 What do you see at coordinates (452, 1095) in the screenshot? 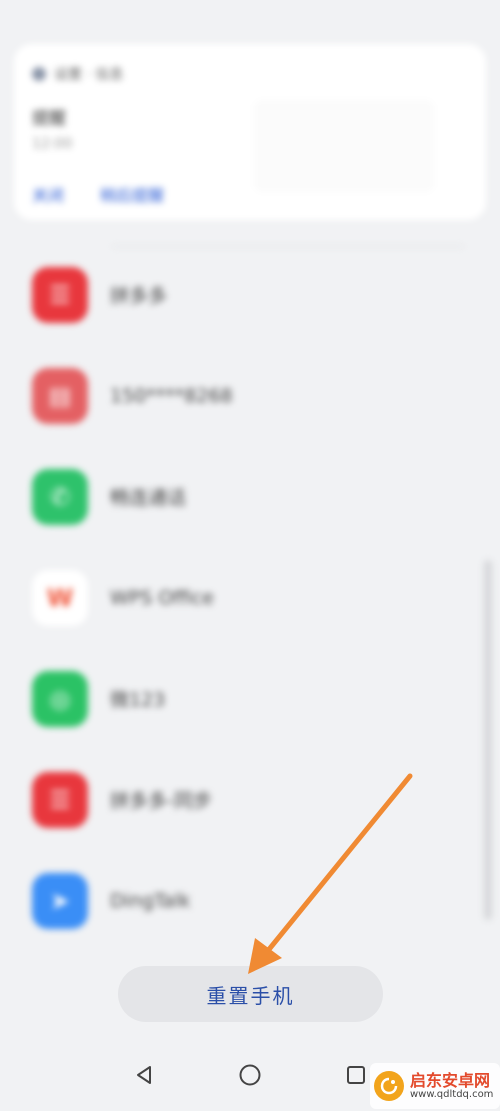
I see `watermark-url: www.qdltdq.com` at bounding box center [452, 1095].